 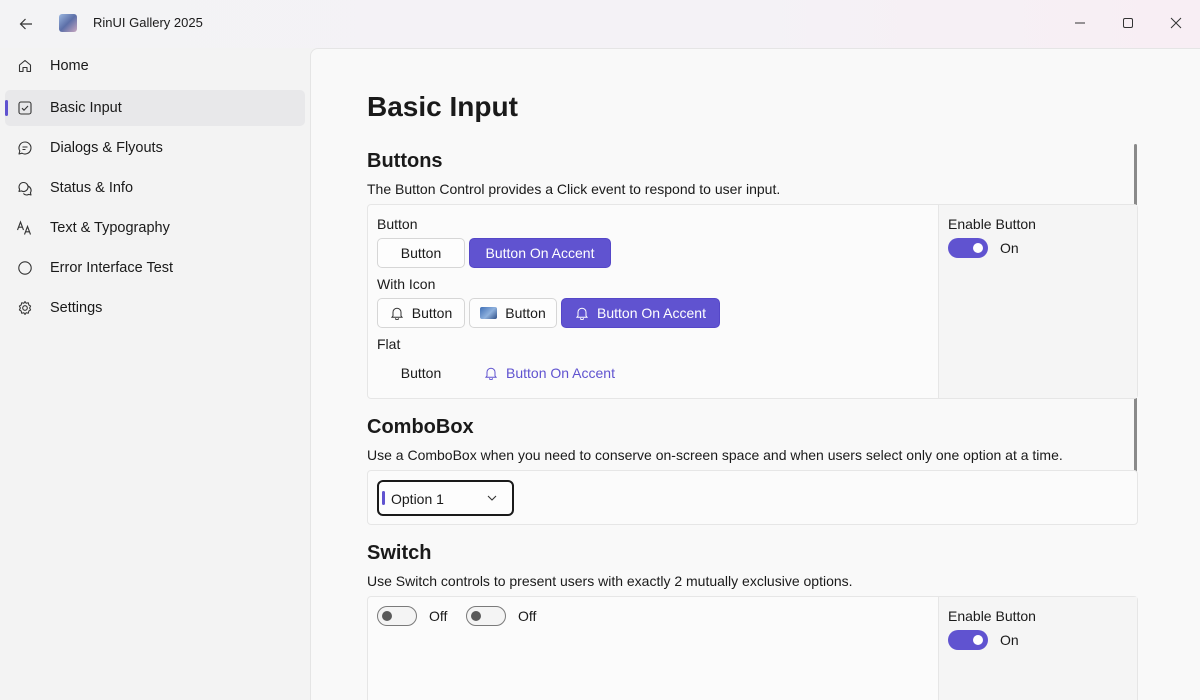 I want to click on maximize-button, so click(x=1128, y=23).